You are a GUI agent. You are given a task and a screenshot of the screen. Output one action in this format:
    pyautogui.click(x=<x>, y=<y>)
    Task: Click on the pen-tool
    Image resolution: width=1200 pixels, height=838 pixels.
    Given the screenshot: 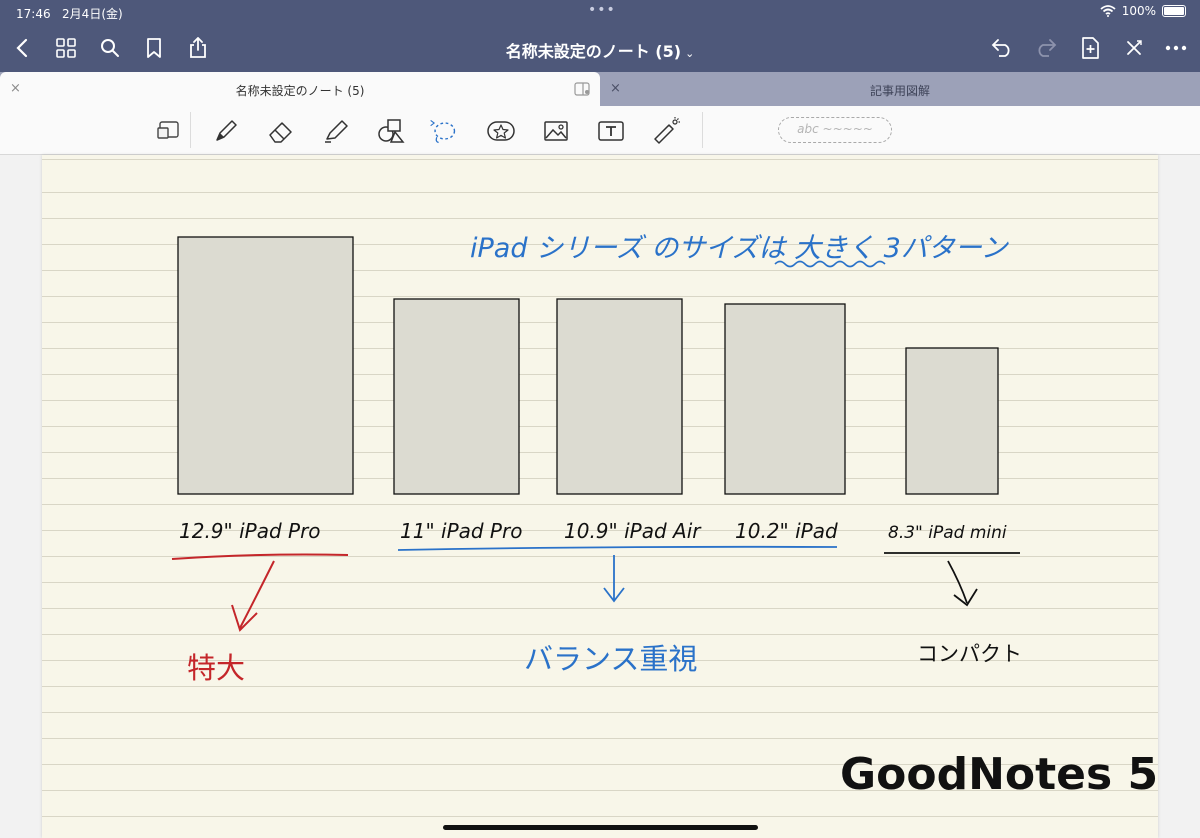 What is the action you would take?
    pyautogui.click(x=226, y=131)
    